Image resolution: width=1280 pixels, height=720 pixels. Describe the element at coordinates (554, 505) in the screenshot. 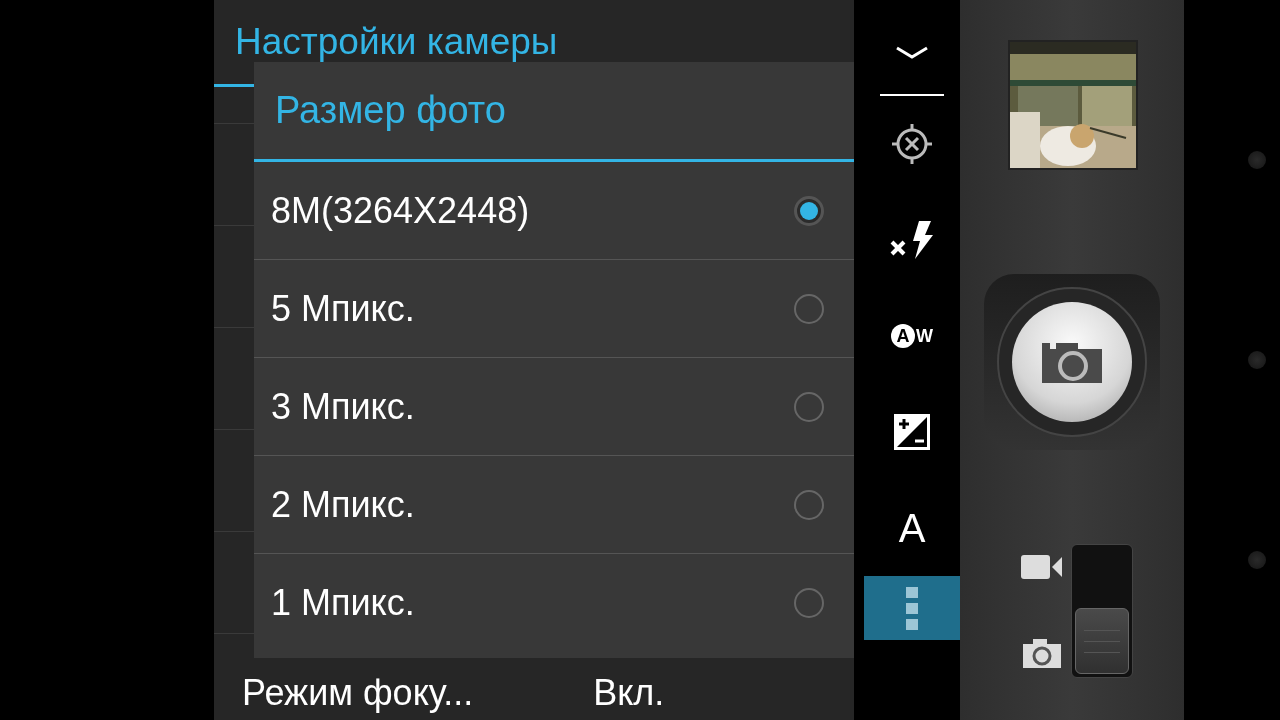

I see `size-option: 2 Мпикс.` at that location.